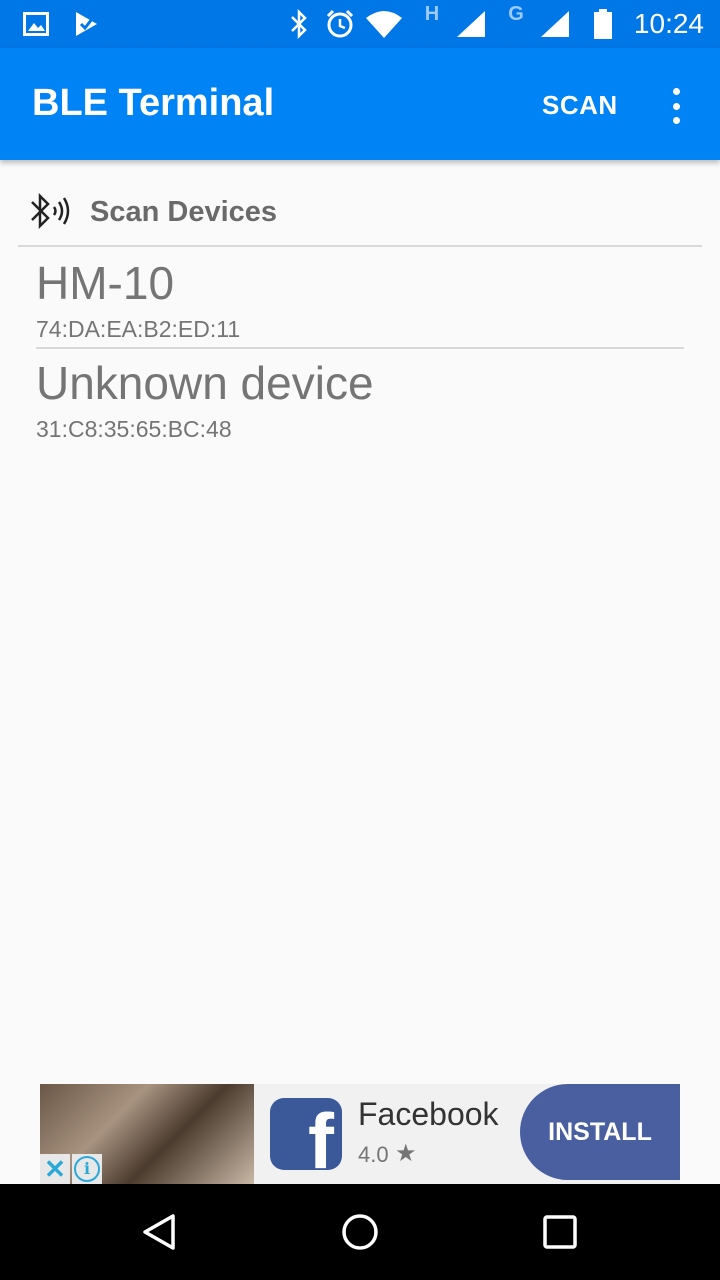 This screenshot has height=1280, width=720. I want to click on alarm-icon, so click(340, 24).